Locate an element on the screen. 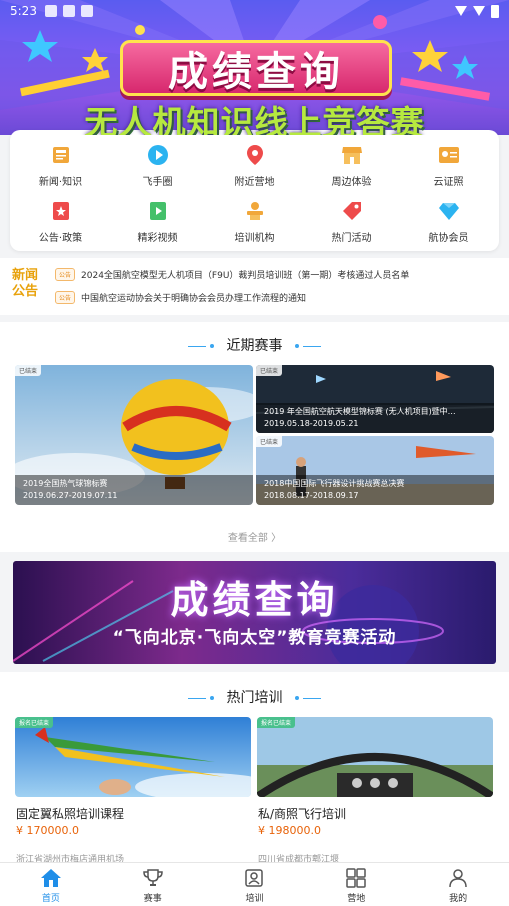  id-card-icon is located at coordinates (449, 155).